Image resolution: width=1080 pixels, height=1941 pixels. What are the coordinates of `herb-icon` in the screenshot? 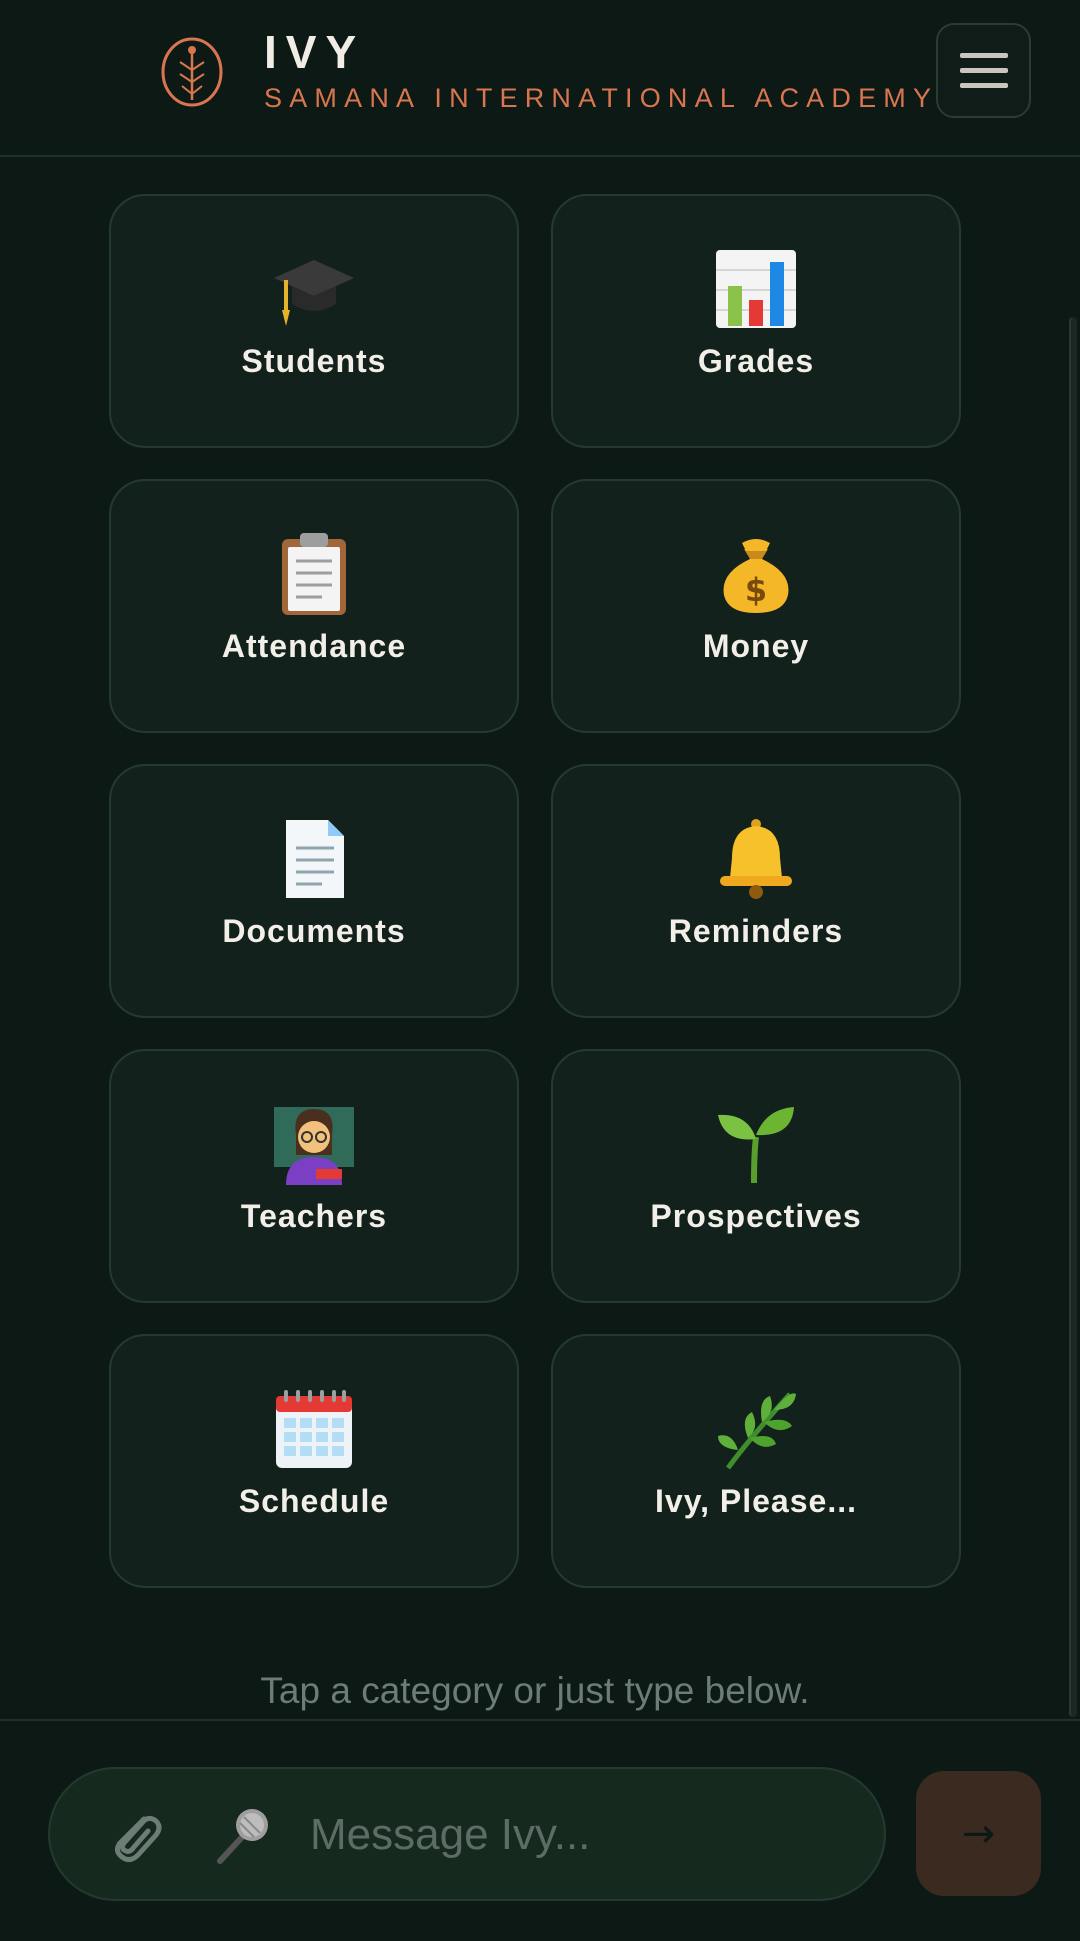 It's located at (757, 1431).